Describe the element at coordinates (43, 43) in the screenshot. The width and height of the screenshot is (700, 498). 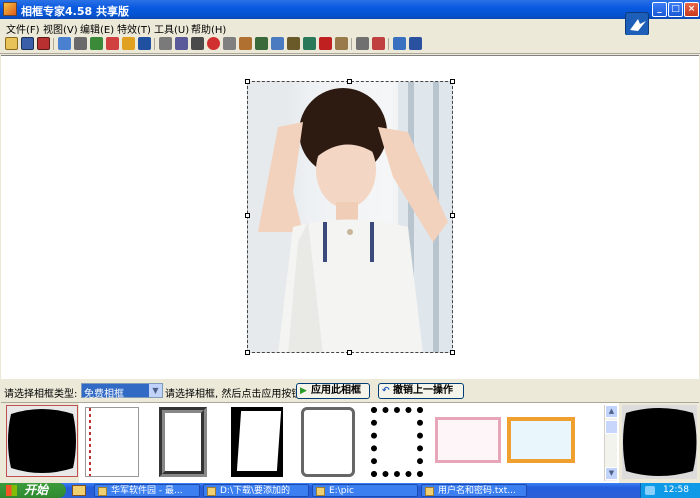
I see `save-as-icon` at that location.